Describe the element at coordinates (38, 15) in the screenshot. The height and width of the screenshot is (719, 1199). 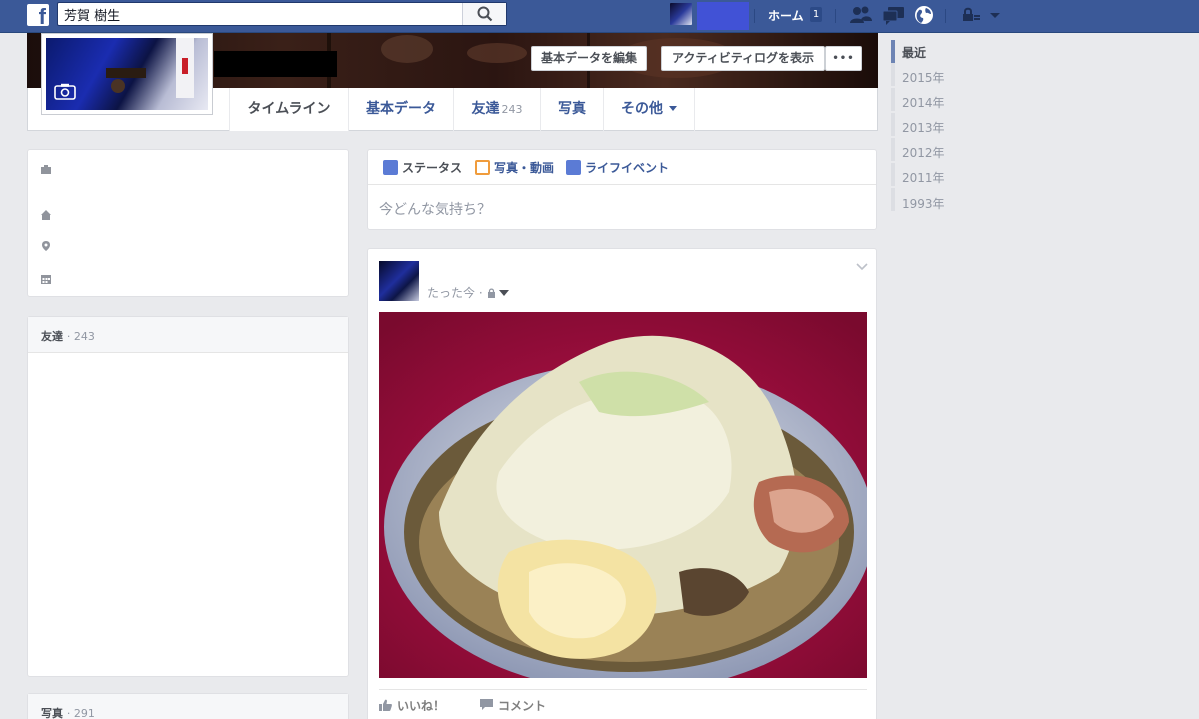
I see `facebook-logo: f` at that location.